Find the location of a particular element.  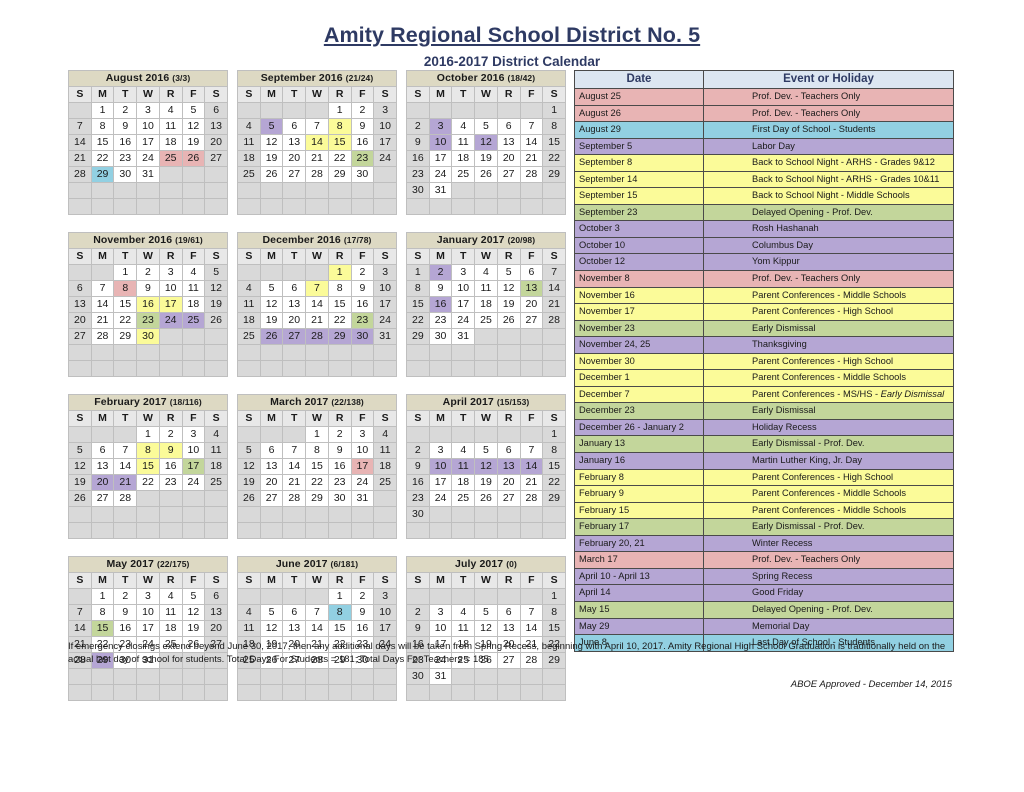

event-row: March 17 Prof. Dev. - Teachers Only is located at coordinates (764, 560).